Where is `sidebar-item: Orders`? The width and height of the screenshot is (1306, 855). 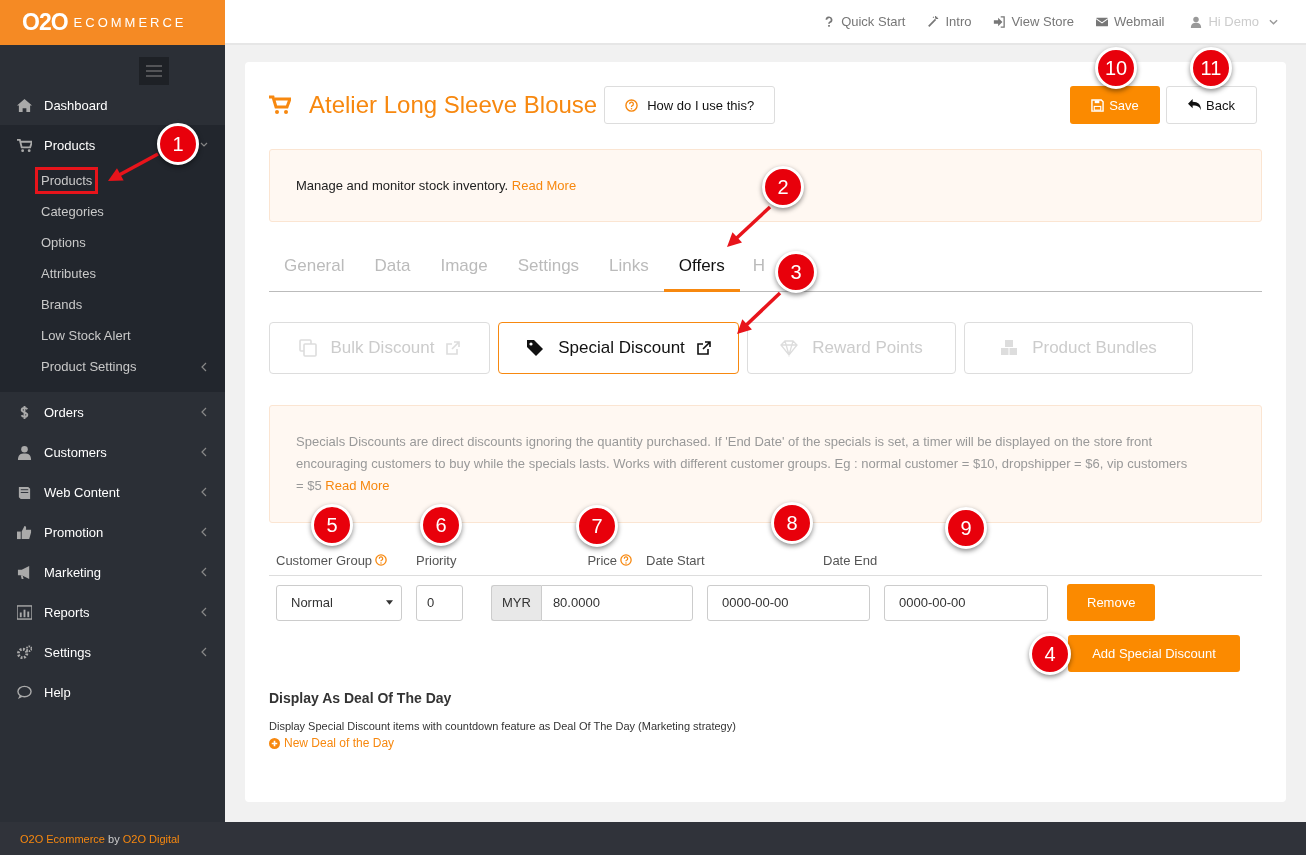 sidebar-item: Orders is located at coordinates (50, 412).